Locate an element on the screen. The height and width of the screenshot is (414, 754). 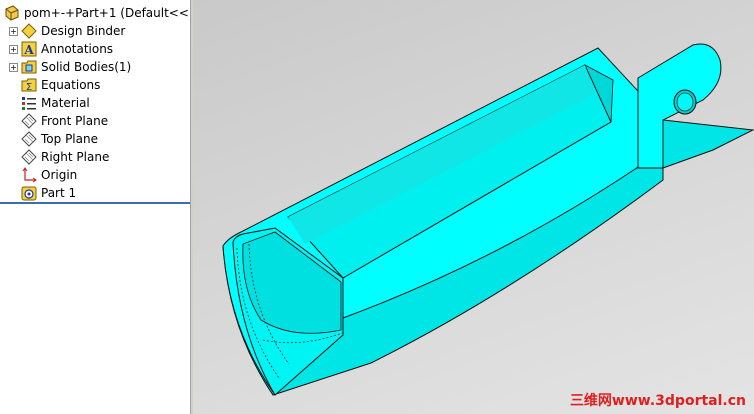
tree-item-label: Annotations is located at coordinates (77, 49).